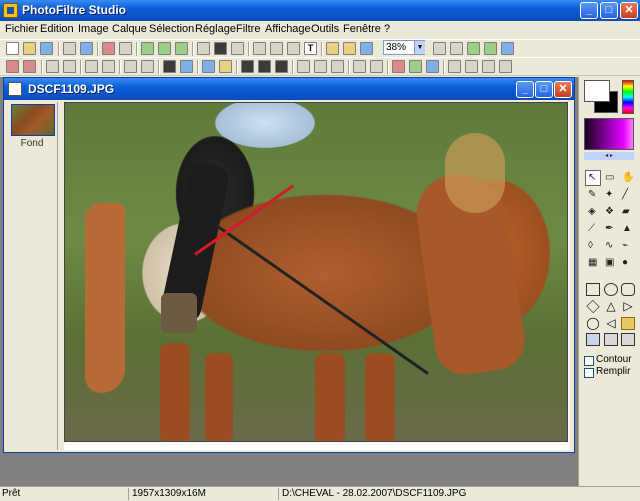 This screenshot has width=640, height=501. Describe the element at coordinates (628, 339) in the screenshot. I see `option-3-icon` at that location.